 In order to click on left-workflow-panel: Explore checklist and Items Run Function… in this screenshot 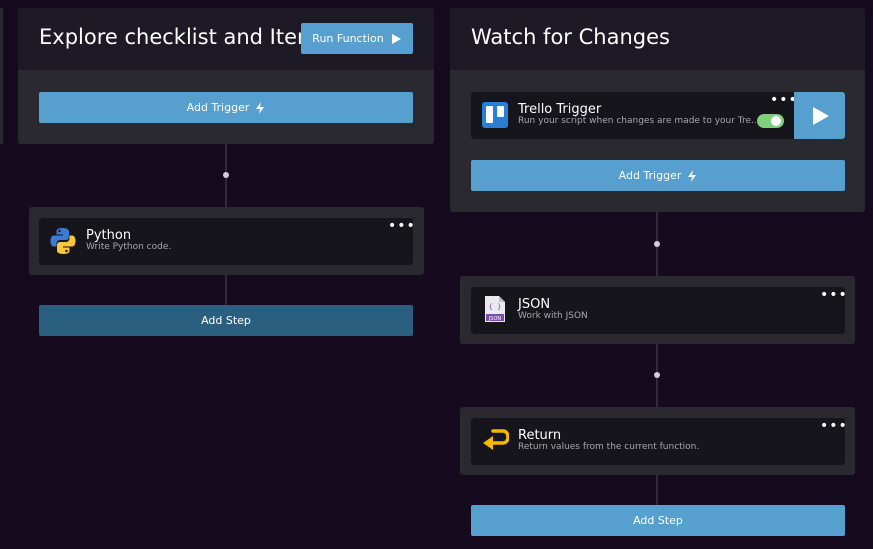, I will do `click(226, 76)`.